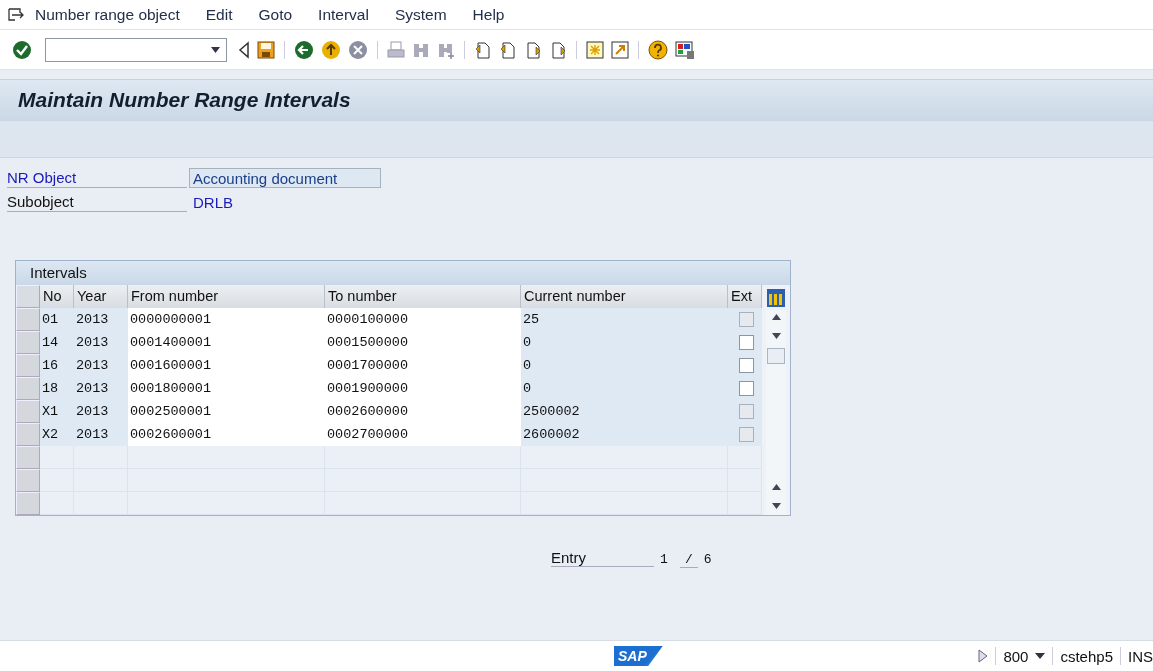 Image resolution: width=1153 pixels, height=671 pixels. Describe the element at coordinates (22, 49) in the screenshot. I see `check-icon` at that location.